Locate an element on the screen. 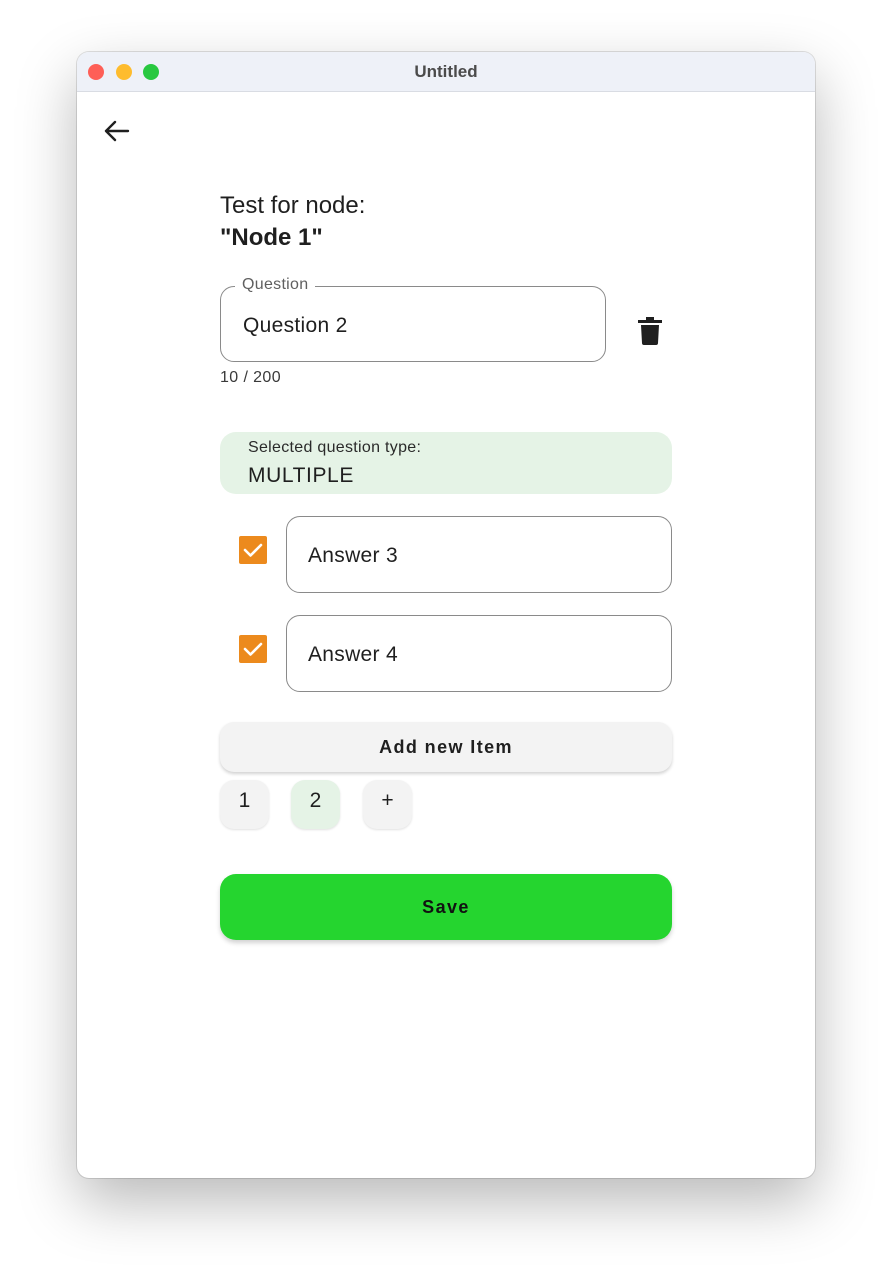 The height and width of the screenshot is (1280, 892). question-type-selector: Selected question type: MULTIPLE is located at coordinates (446, 463).